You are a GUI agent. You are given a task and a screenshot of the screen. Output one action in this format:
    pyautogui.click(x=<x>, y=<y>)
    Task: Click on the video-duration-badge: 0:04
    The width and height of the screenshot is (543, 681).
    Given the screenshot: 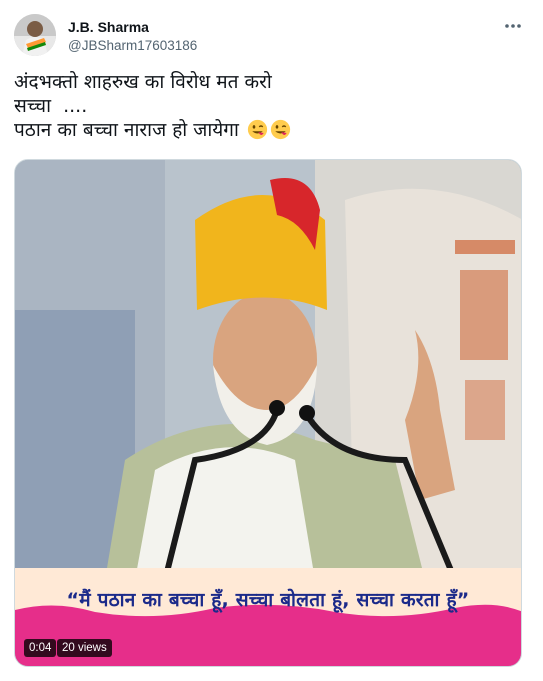 What is the action you would take?
    pyautogui.click(x=40, y=648)
    